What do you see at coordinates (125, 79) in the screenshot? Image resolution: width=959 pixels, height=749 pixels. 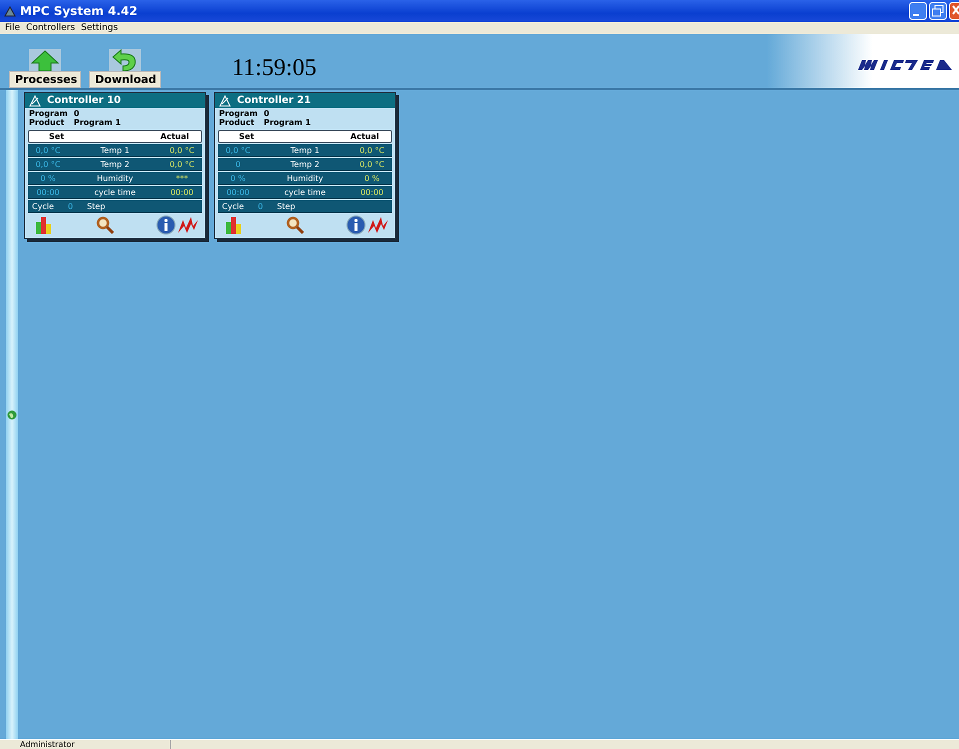 I see `toolbar-button: Download` at bounding box center [125, 79].